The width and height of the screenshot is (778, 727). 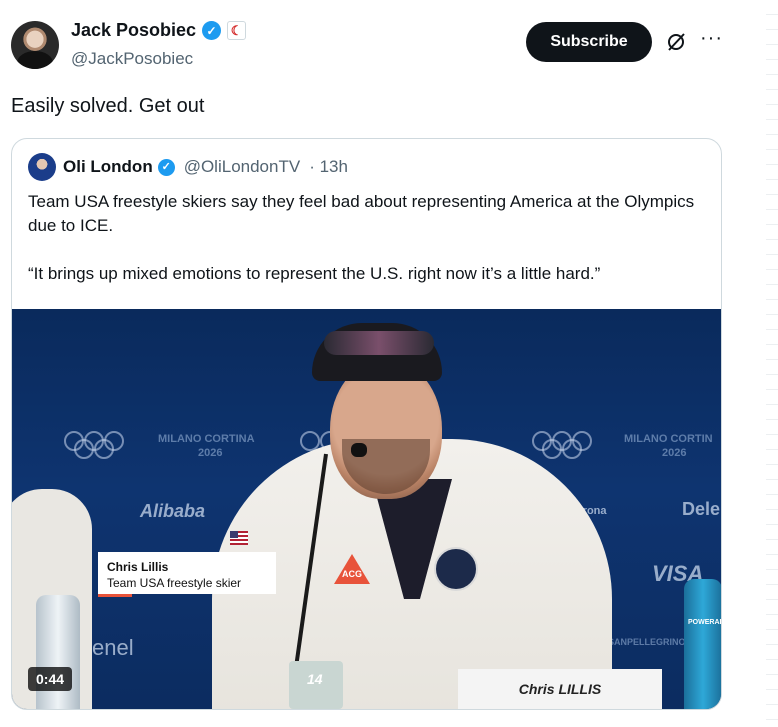 I want to click on author-name-row: Jack Posobiec ✓ ☾, so click(x=159, y=30).